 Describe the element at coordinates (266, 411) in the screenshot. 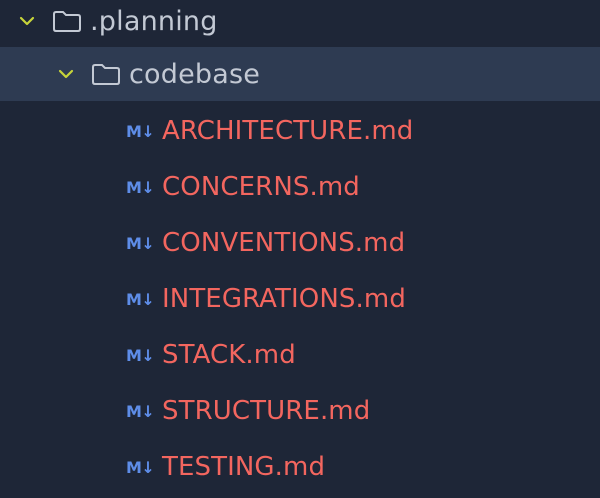

I see `file-label: STRUCTURE.md` at that location.